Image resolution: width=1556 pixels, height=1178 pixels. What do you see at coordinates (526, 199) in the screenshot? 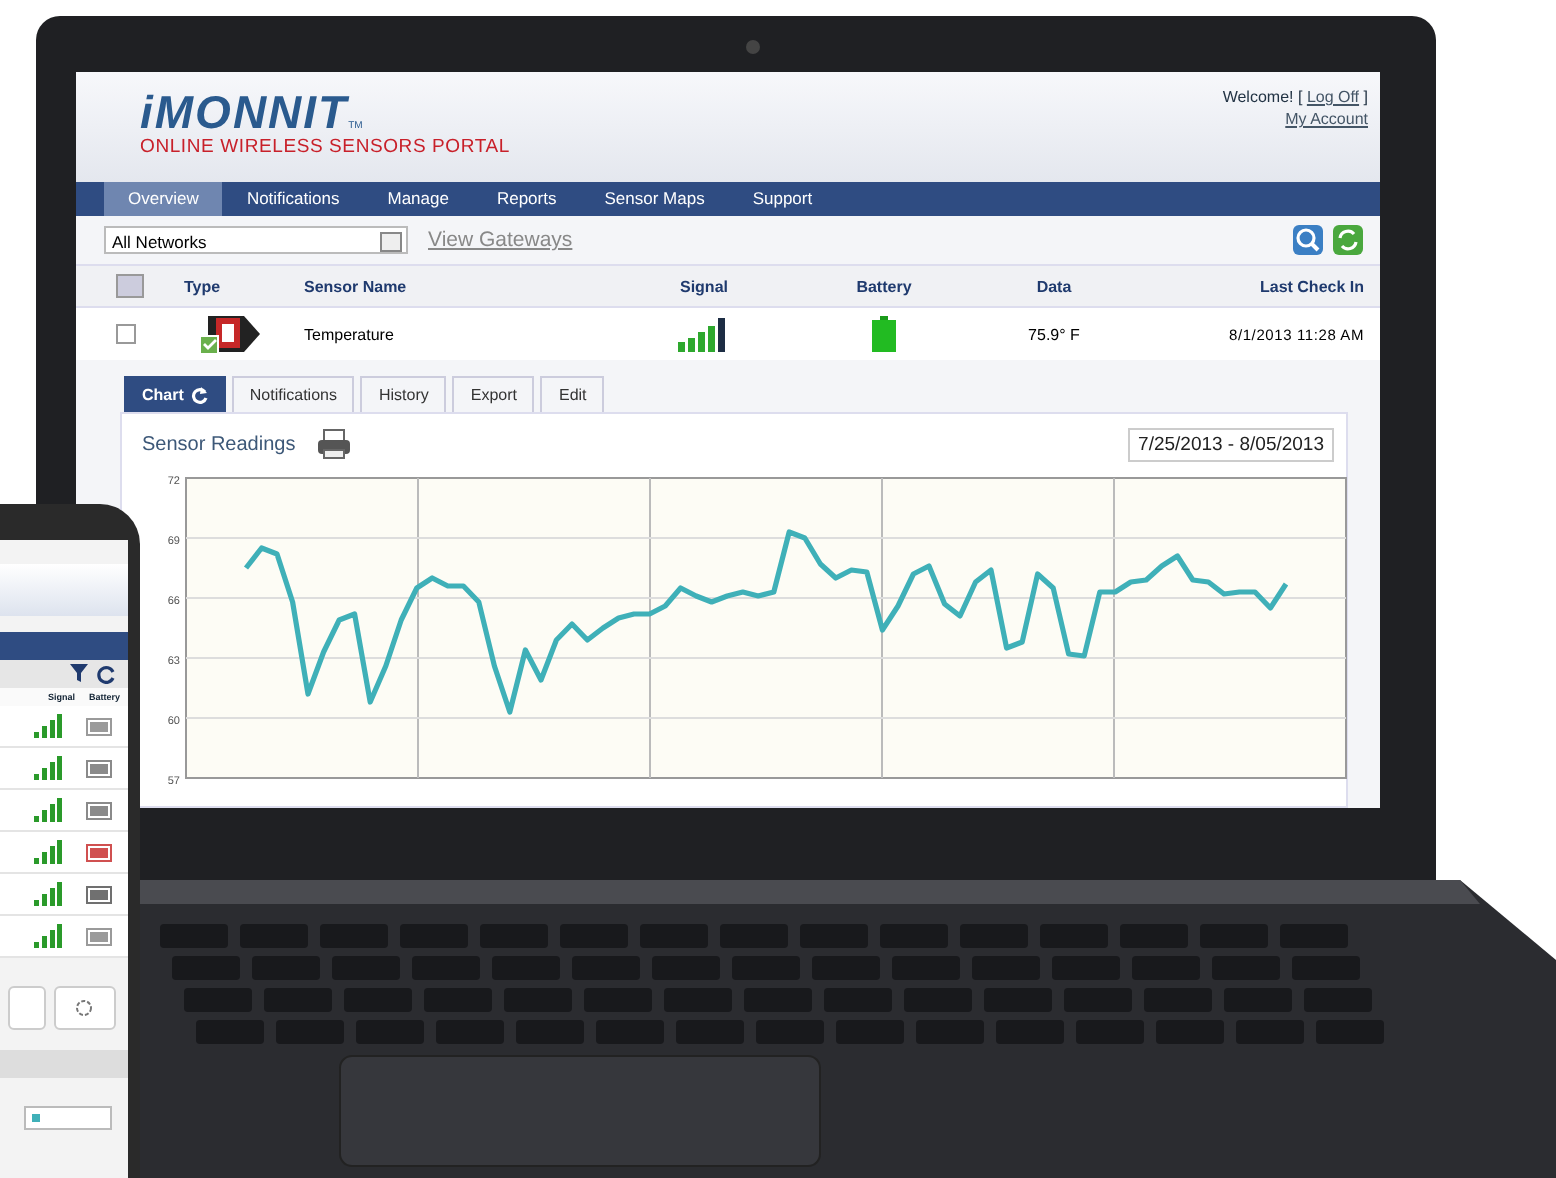
I see `nav-tab: Reports` at bounding box center [526, 199].